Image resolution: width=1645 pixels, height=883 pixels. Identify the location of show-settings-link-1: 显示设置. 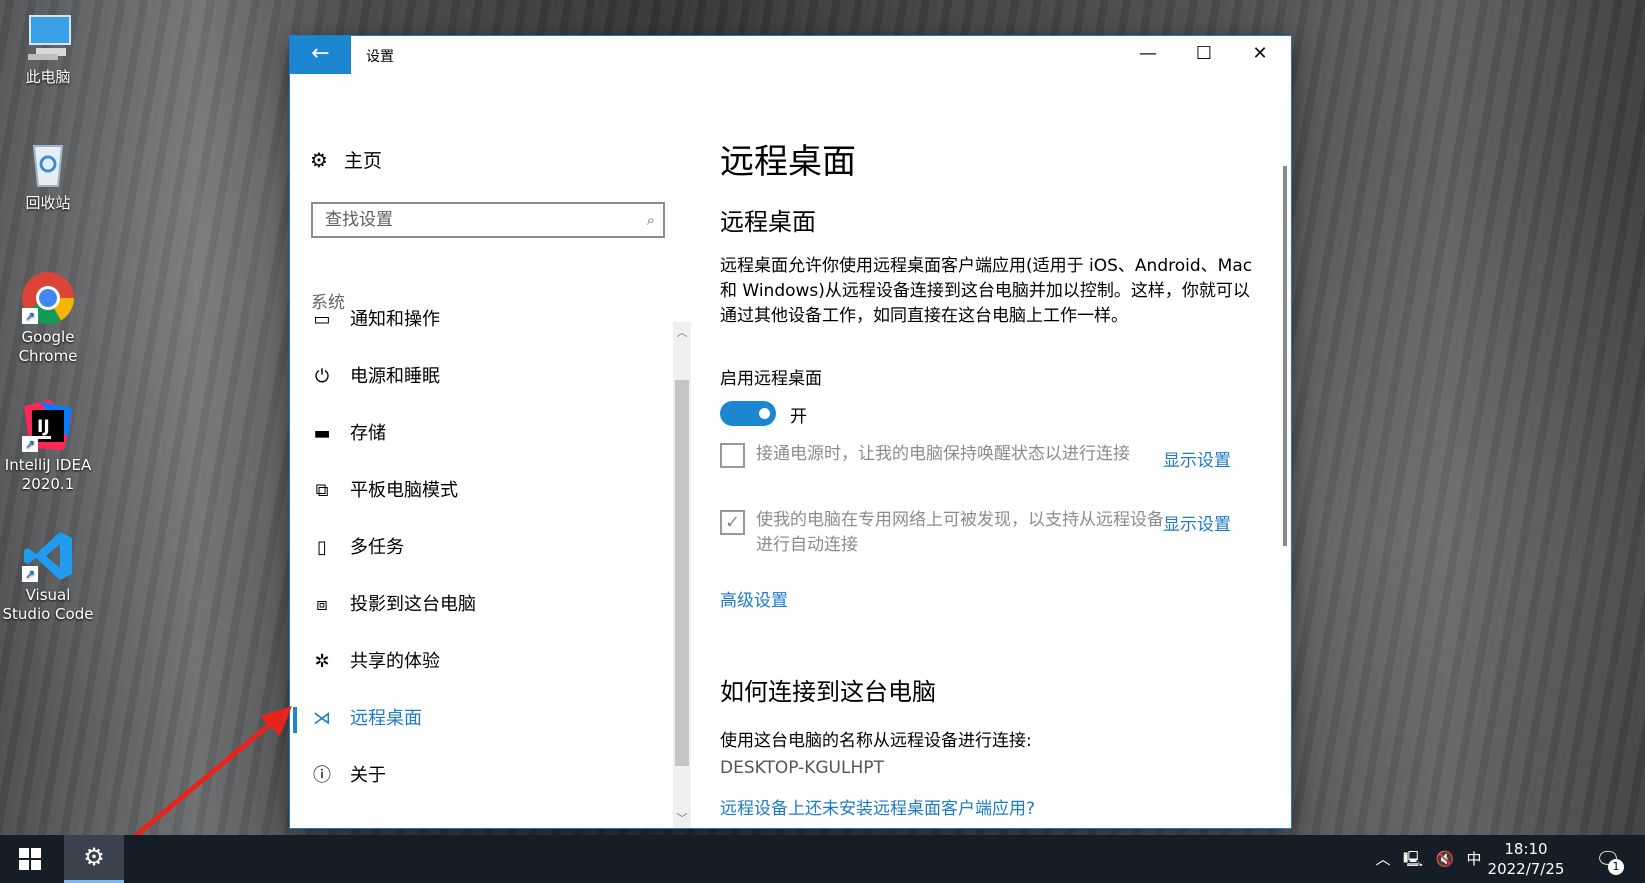
(1197, 458).